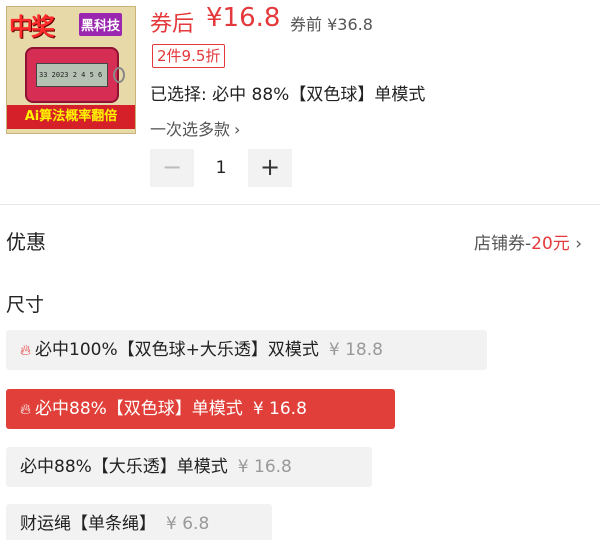  I want to click on shop-coupon-link: 店铺券-20元 ›, so click(528, 241).